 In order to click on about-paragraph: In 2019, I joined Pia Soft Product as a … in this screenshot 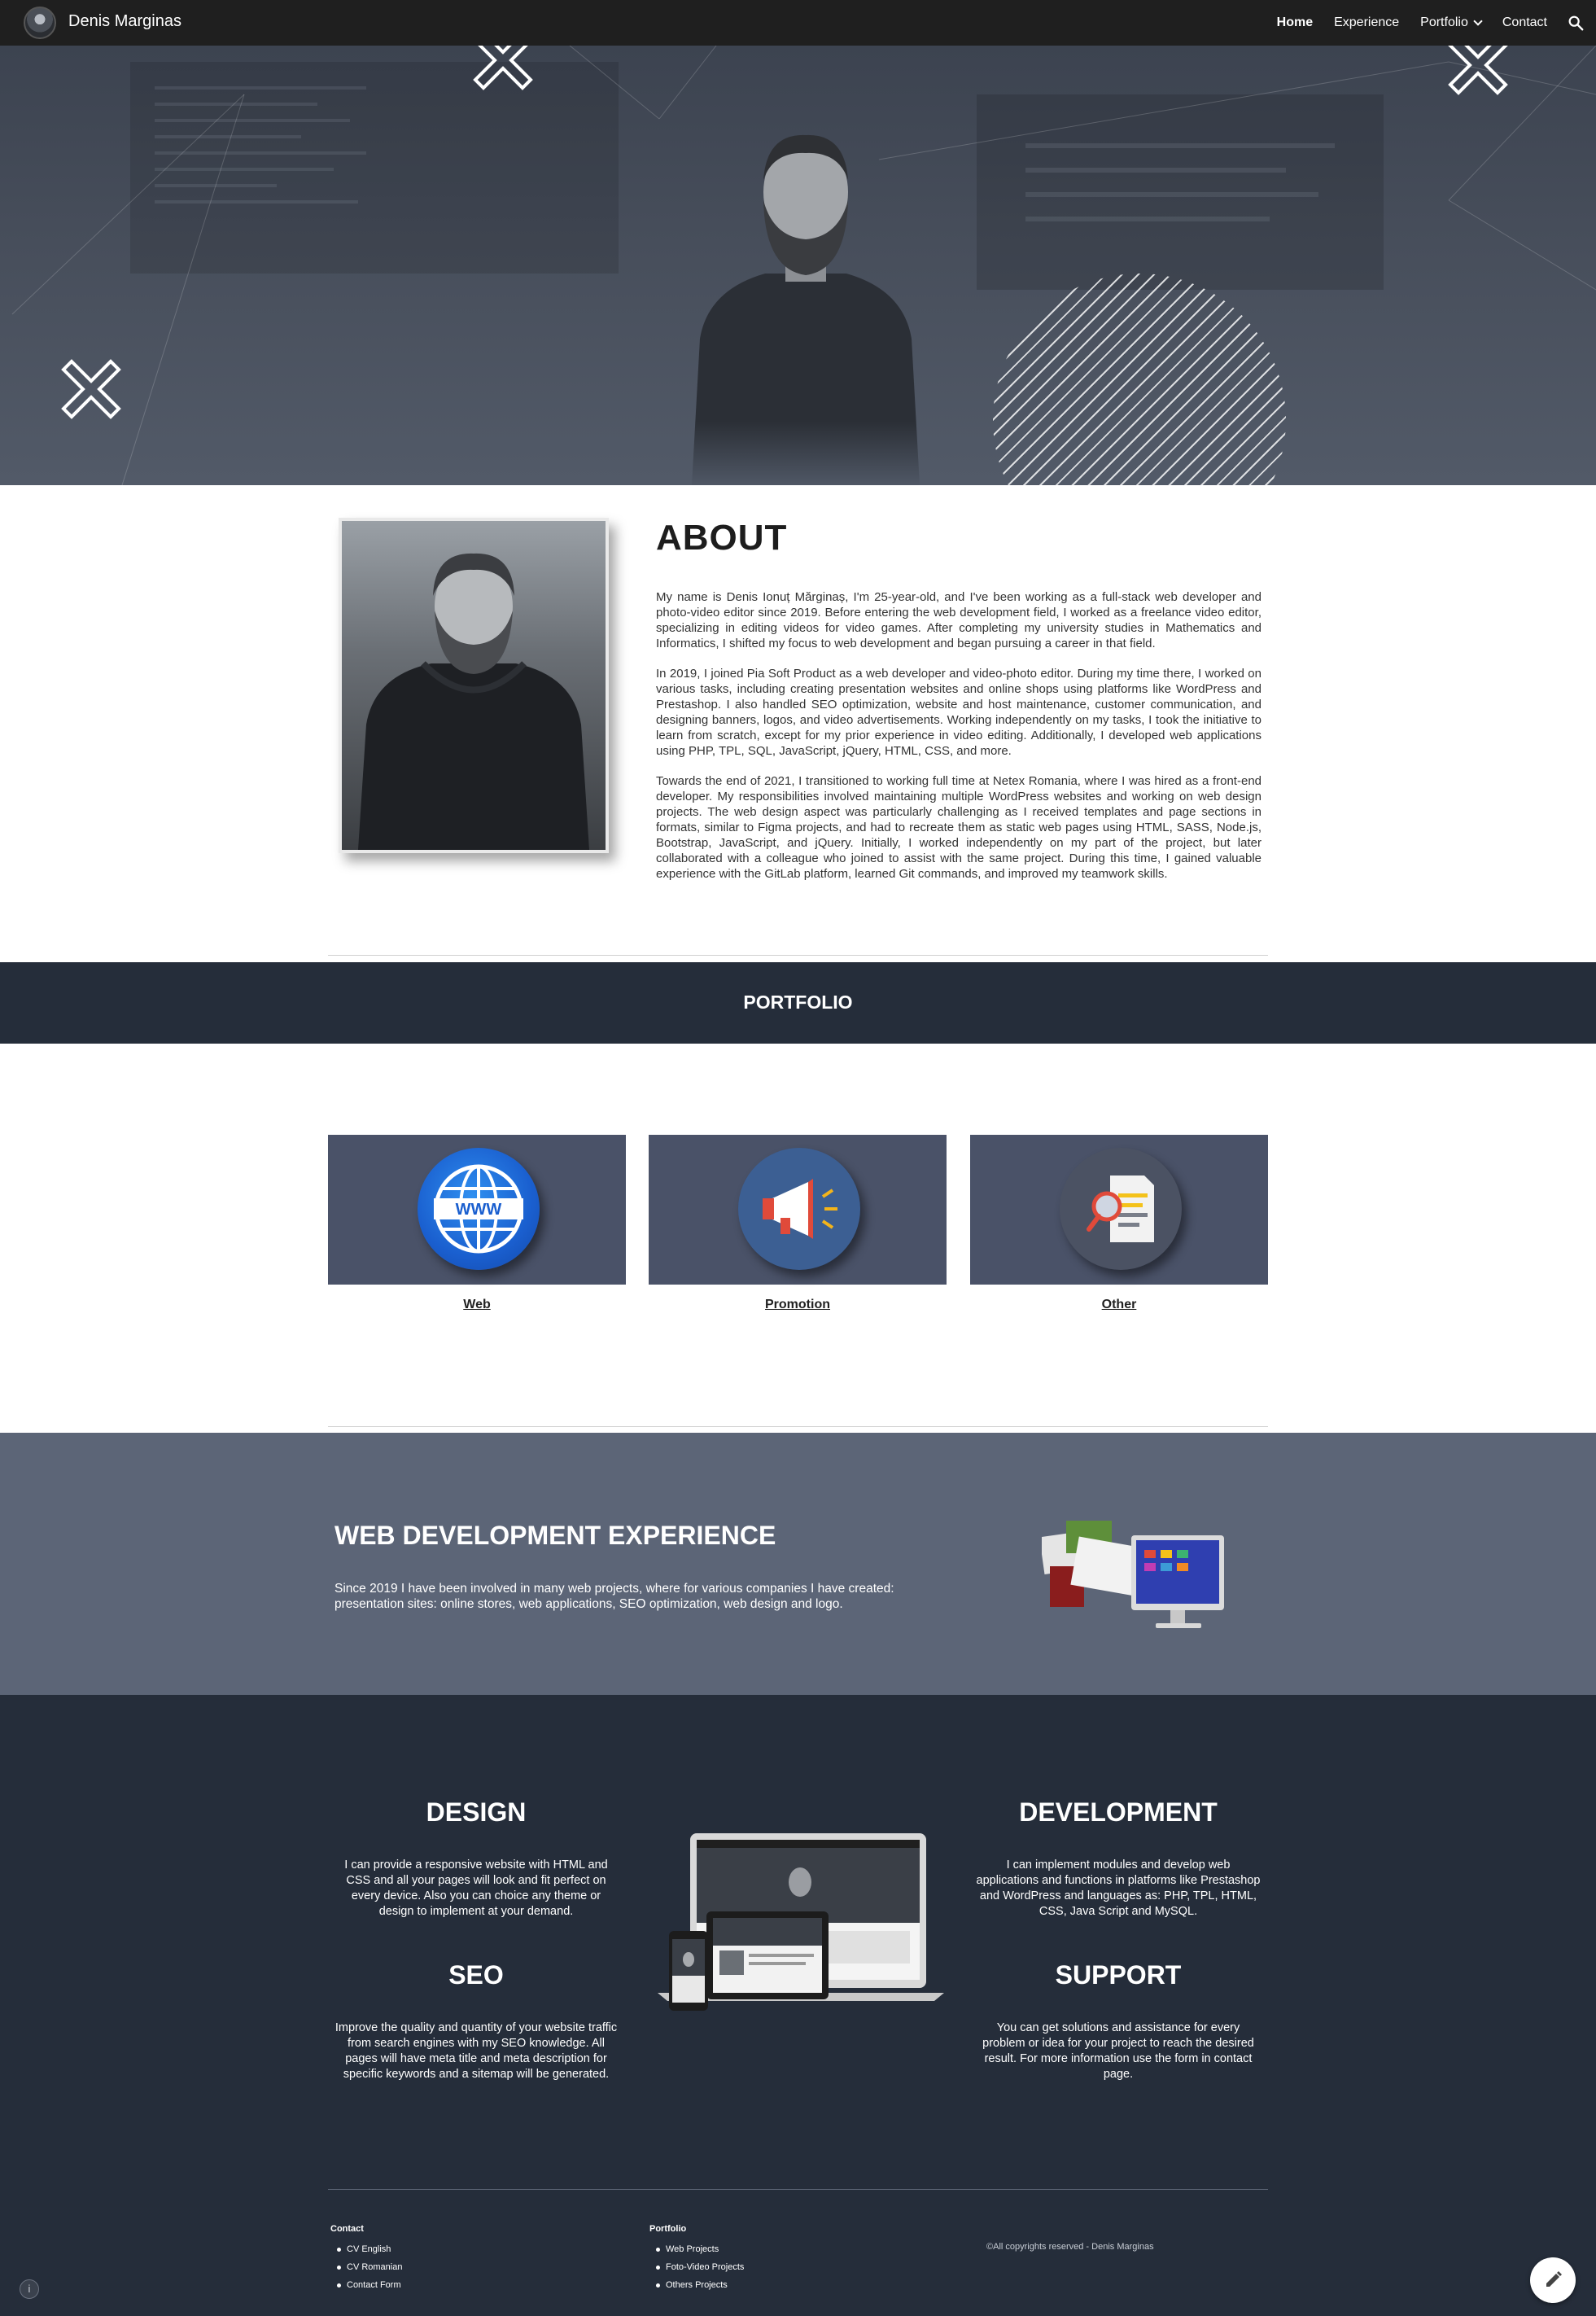, I will do `click(958, 712)`.